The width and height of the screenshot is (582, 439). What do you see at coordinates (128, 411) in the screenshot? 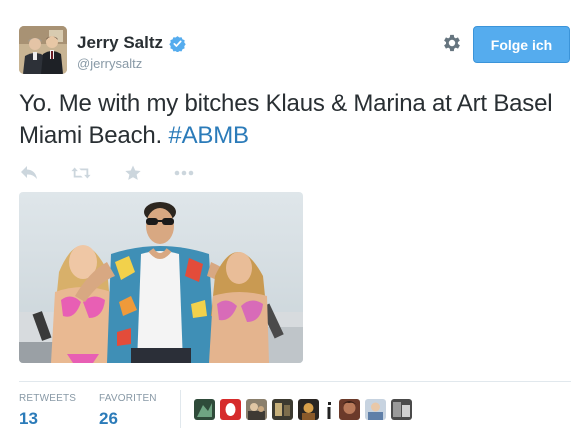
I see `favorites-stat: FAVORITEN 26` at bounding box center [128, 411].